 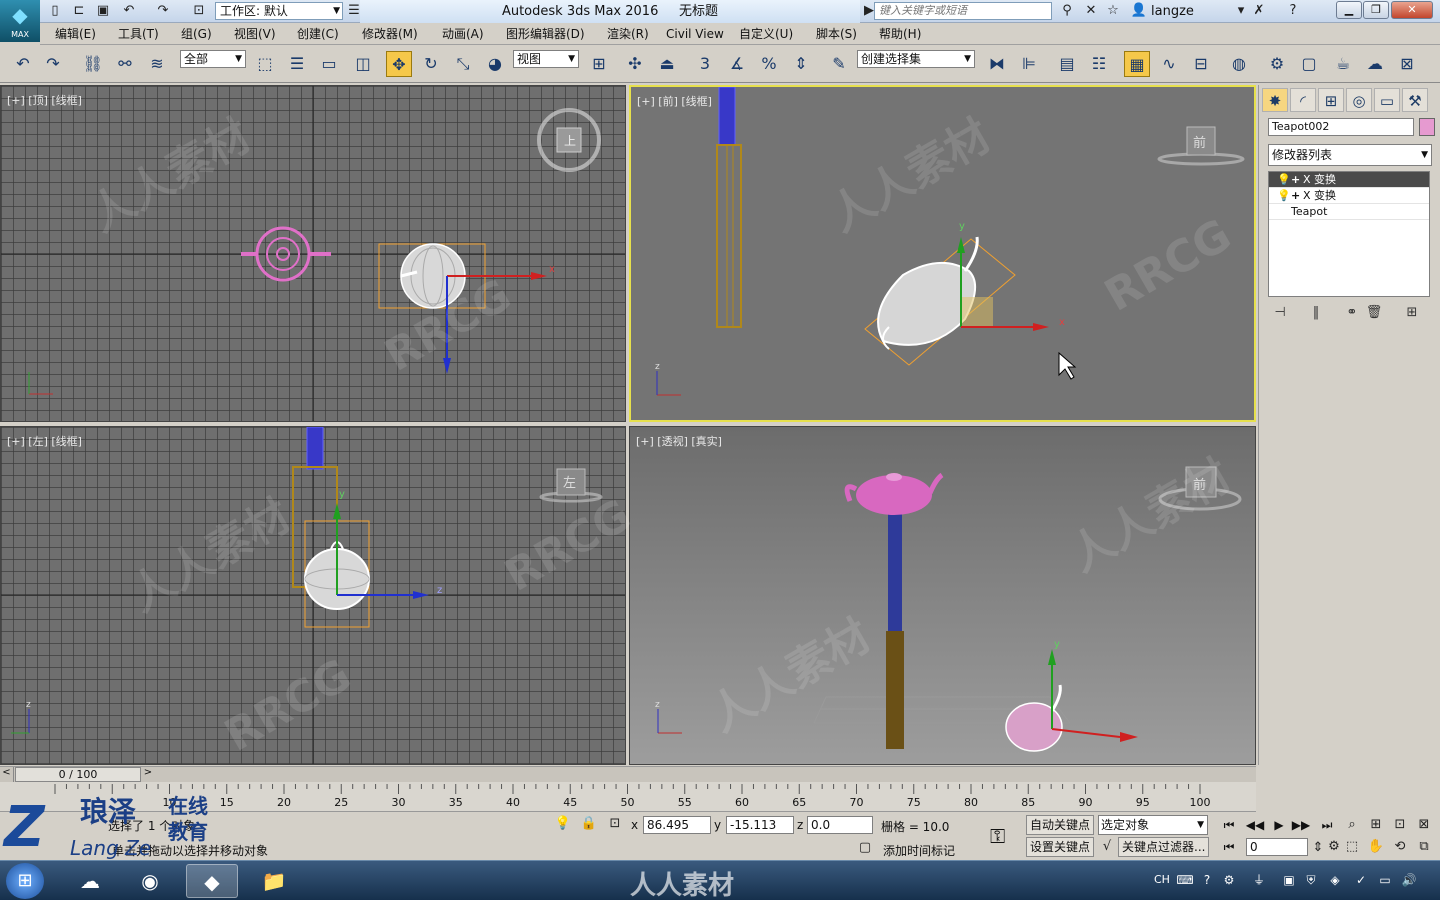 What do you see at coordinates (769, 64) in the screenshot?
I see `percent-snap-icon: %` at bounding box center [769, 64].